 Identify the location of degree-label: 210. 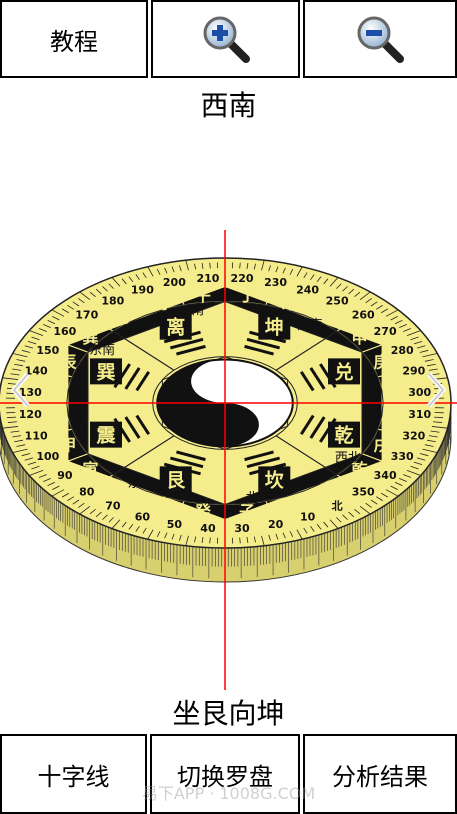
(207, 278).